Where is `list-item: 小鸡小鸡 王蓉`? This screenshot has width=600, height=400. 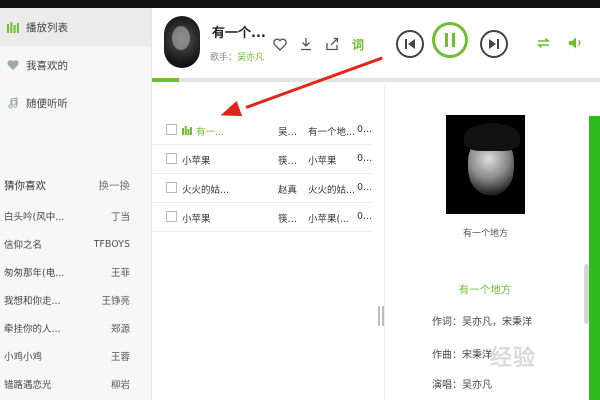
list-item: 小鸡小鸡 王蓉 is located at coordinates (76, 356).